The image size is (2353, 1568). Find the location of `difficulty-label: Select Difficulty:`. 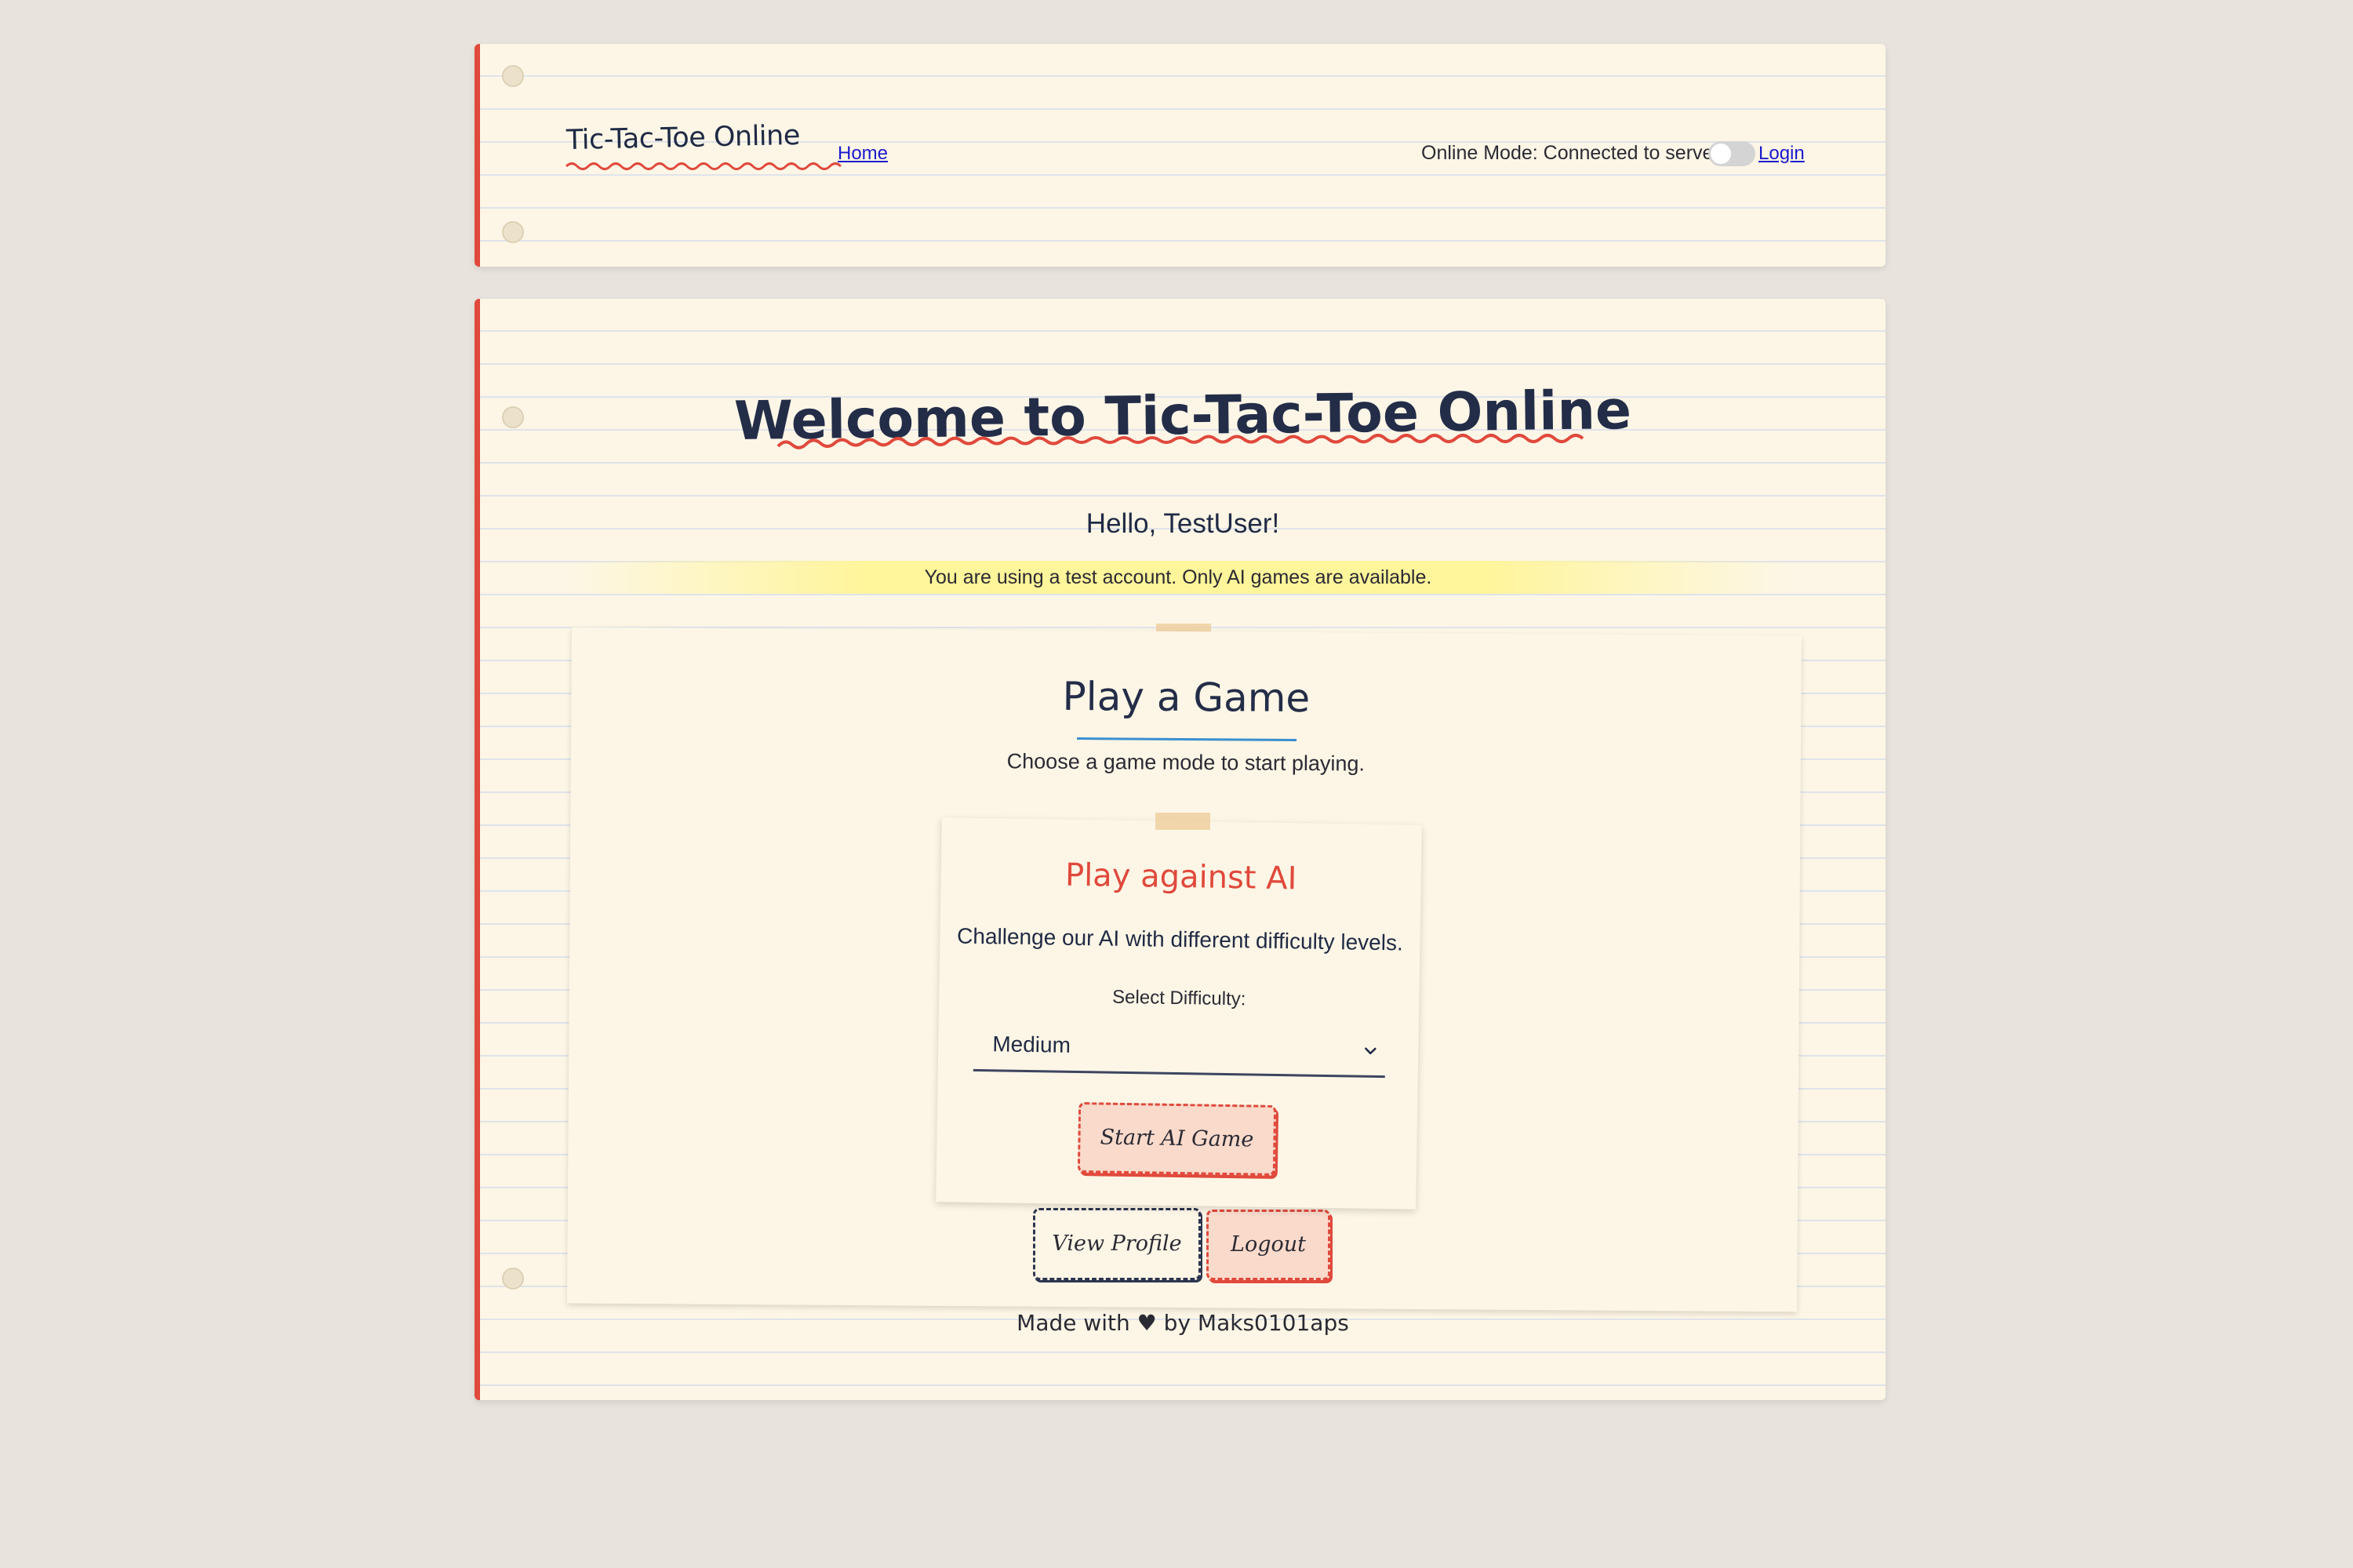

difficulty-label: Select Difficulty: is located at coordinates (1178, 998).